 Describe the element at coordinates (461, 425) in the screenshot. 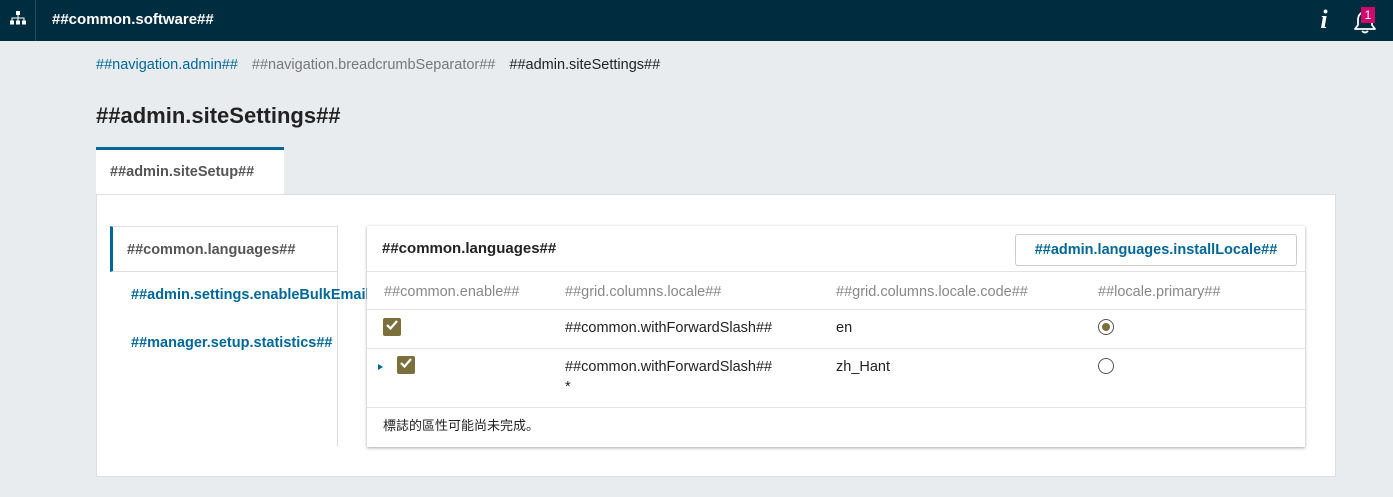

I see `grid-footnote: 標誌的區性可能尚未完成。` at that location.